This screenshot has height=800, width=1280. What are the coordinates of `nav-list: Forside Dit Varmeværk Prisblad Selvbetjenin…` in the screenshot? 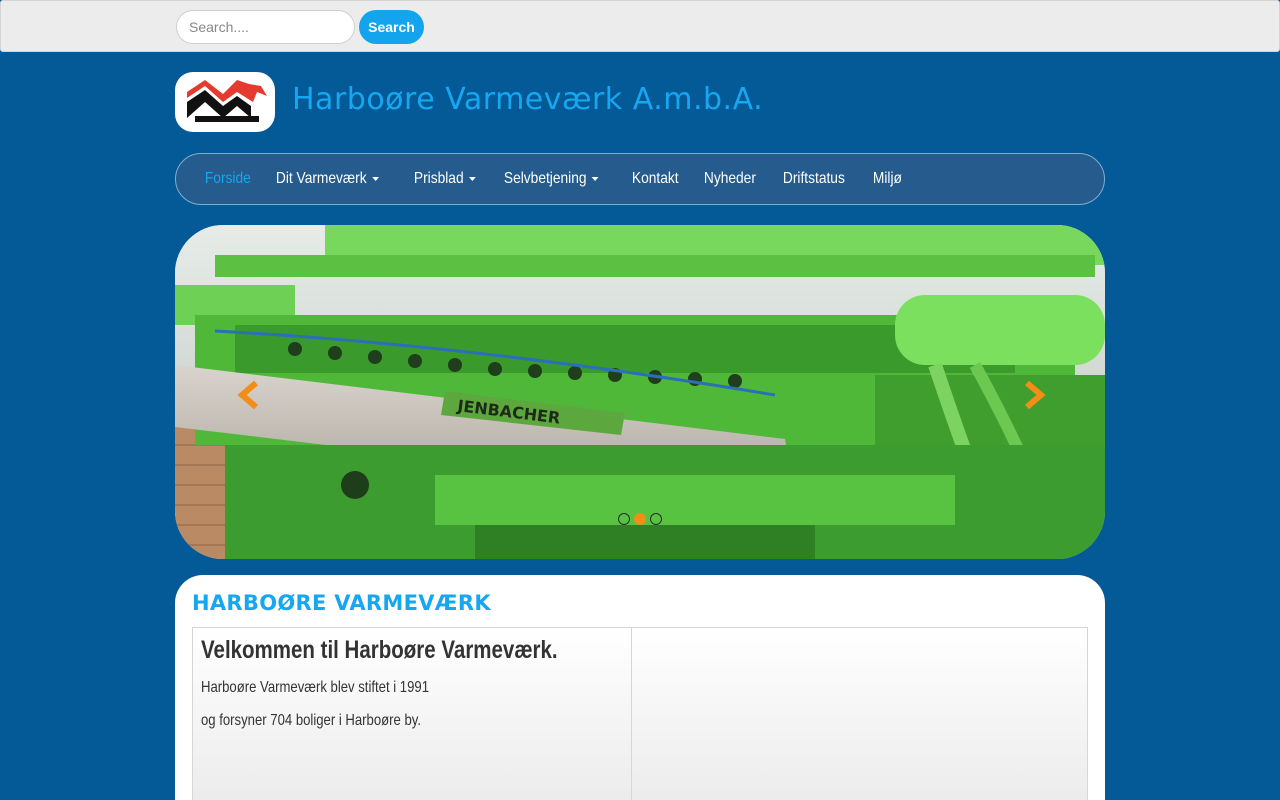 It's located at (551, 179).